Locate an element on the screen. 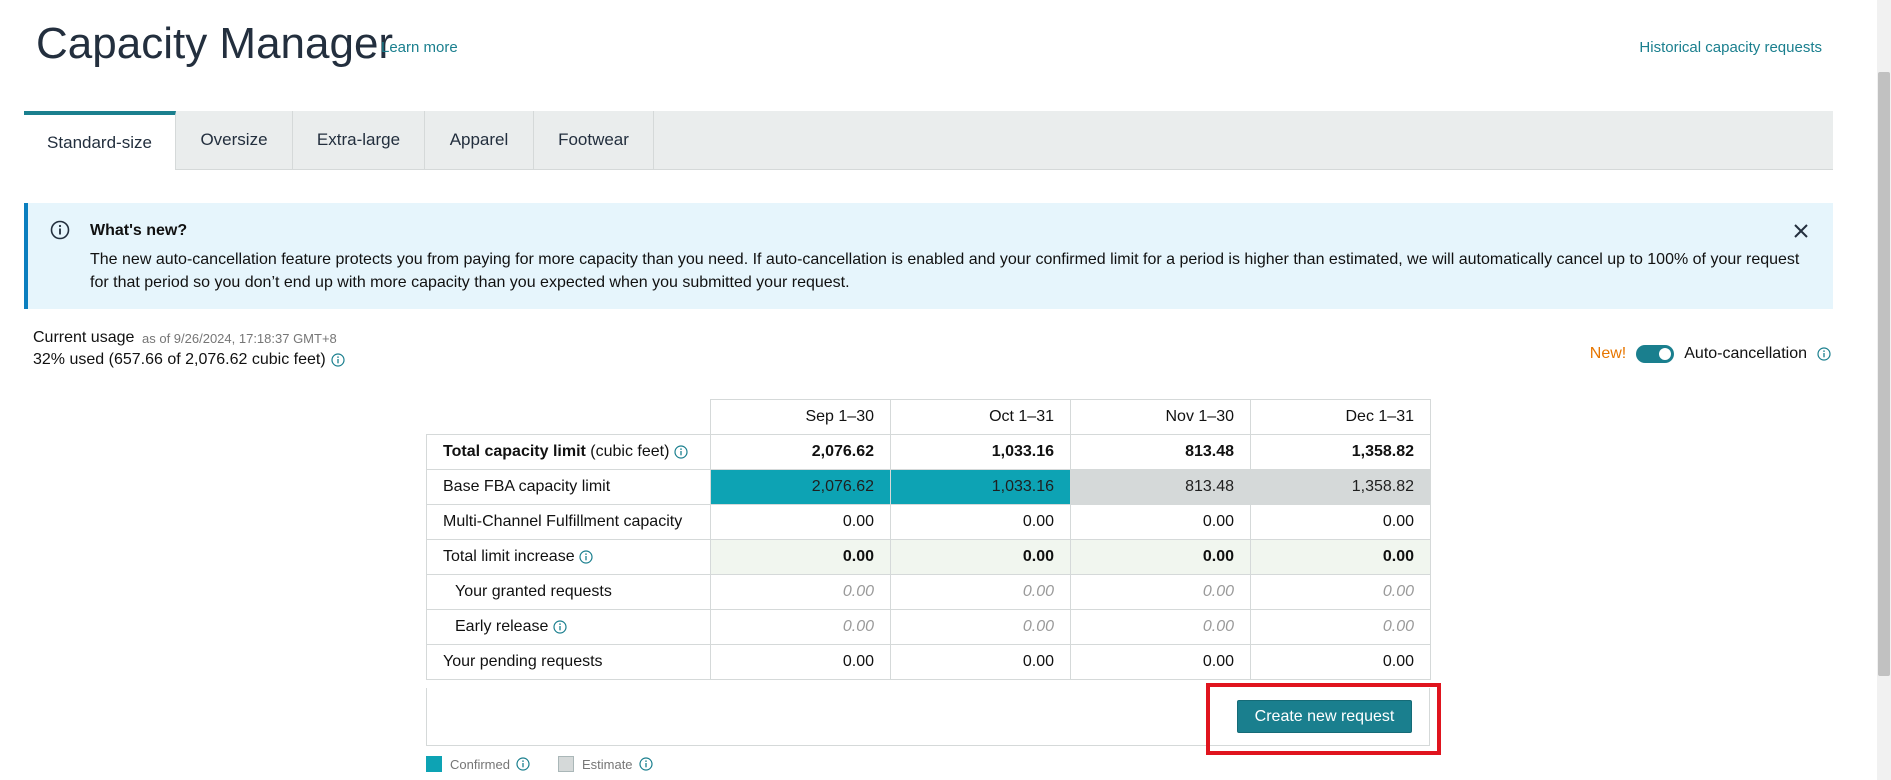 This screenshot has height=780, width=1891. table-cell: 1,358.82 is located at coordinates (1340, 452).